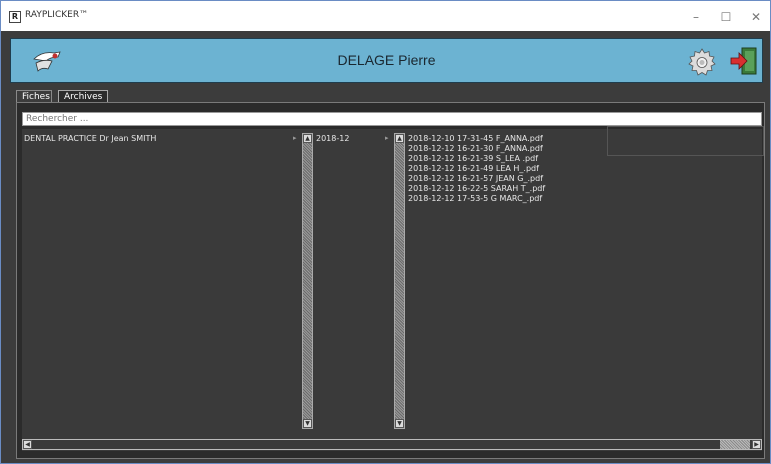  What do you see at coordinates (392, 444) in the screenshot?
I see `horizontal-scrollbar: ◀ ▶` at bounding box center [392, 444].